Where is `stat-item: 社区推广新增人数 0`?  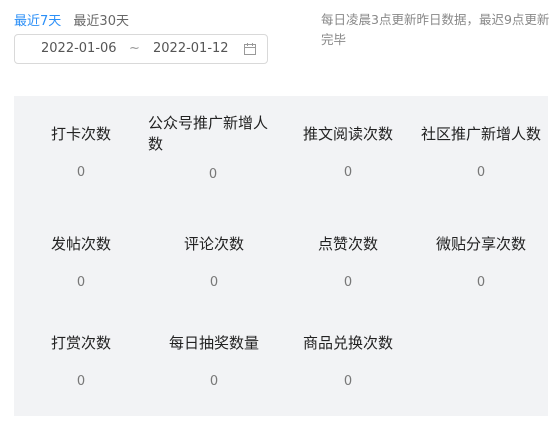
stat-item: 社区推广新增人数 0 is located at coordinates (481, 152).